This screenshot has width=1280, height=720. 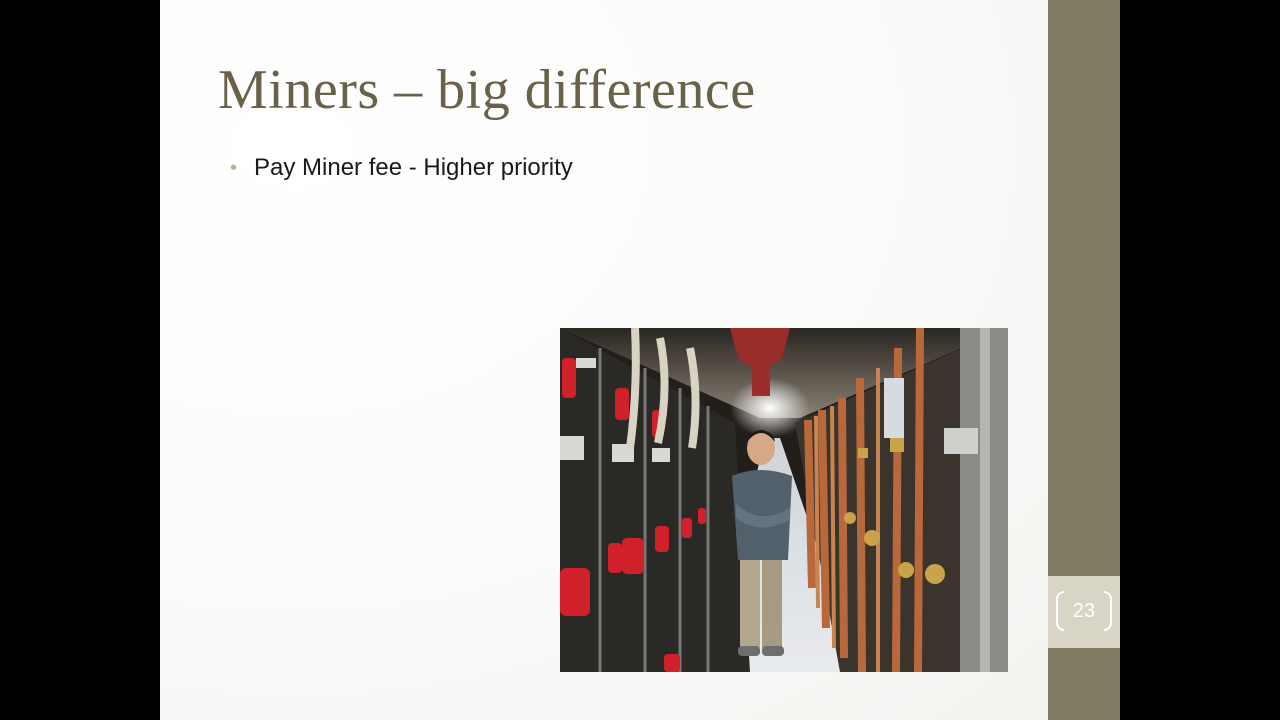 I want to click on bullet-text: Pay Miner fee - Higher priority, so click(x=413, y=167).